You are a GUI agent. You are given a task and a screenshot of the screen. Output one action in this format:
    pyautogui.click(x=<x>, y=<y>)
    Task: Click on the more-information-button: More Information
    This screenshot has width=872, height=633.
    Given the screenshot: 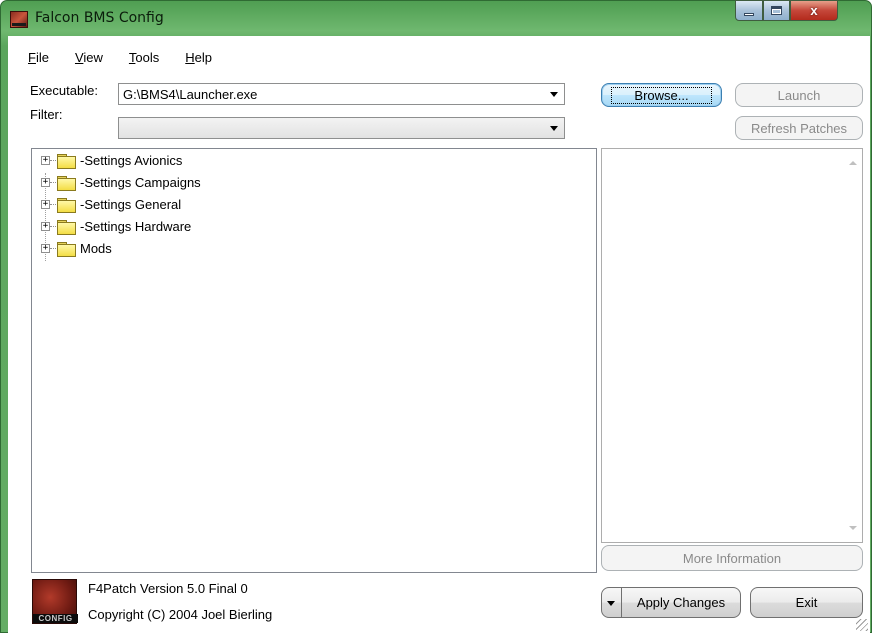 What is the action you would take?
    pyautogui.click(x=732, y=558)
    